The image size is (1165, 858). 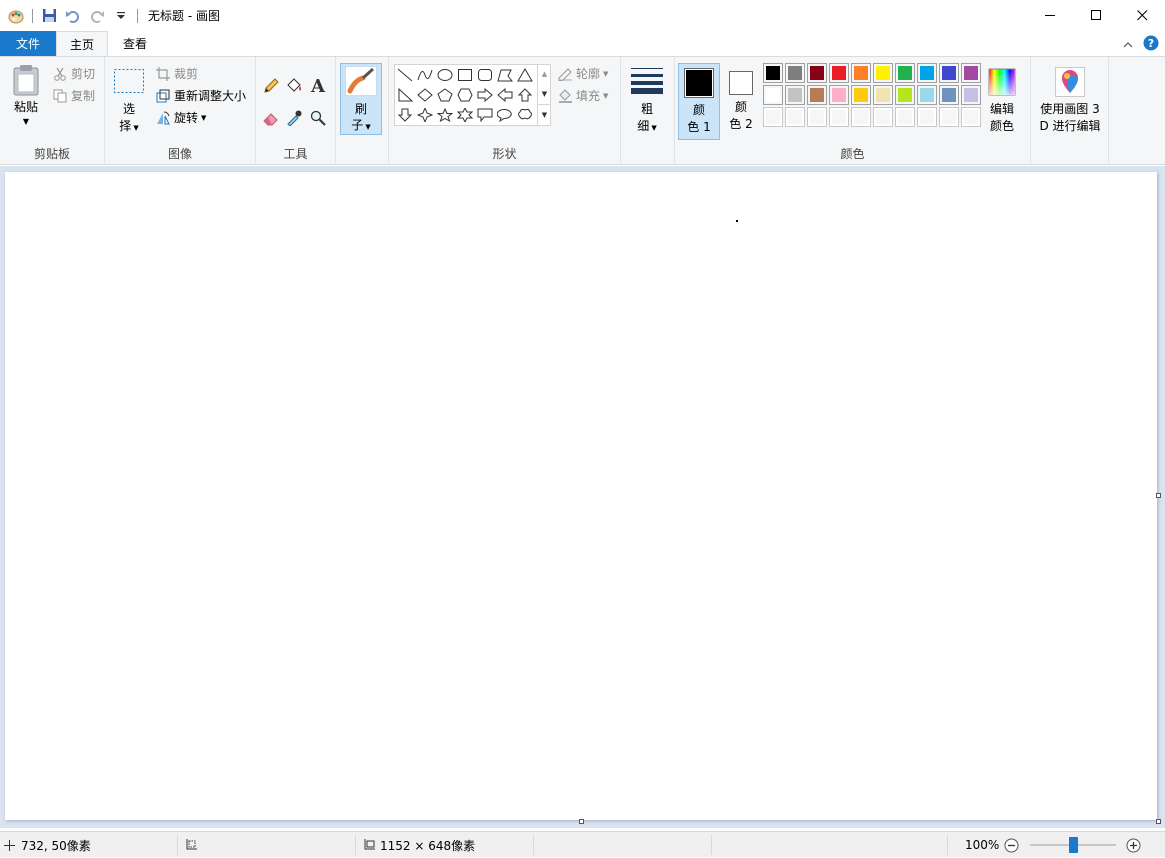 I want to click on resize-button: 重新调整大小, so click(x=200, y=95).